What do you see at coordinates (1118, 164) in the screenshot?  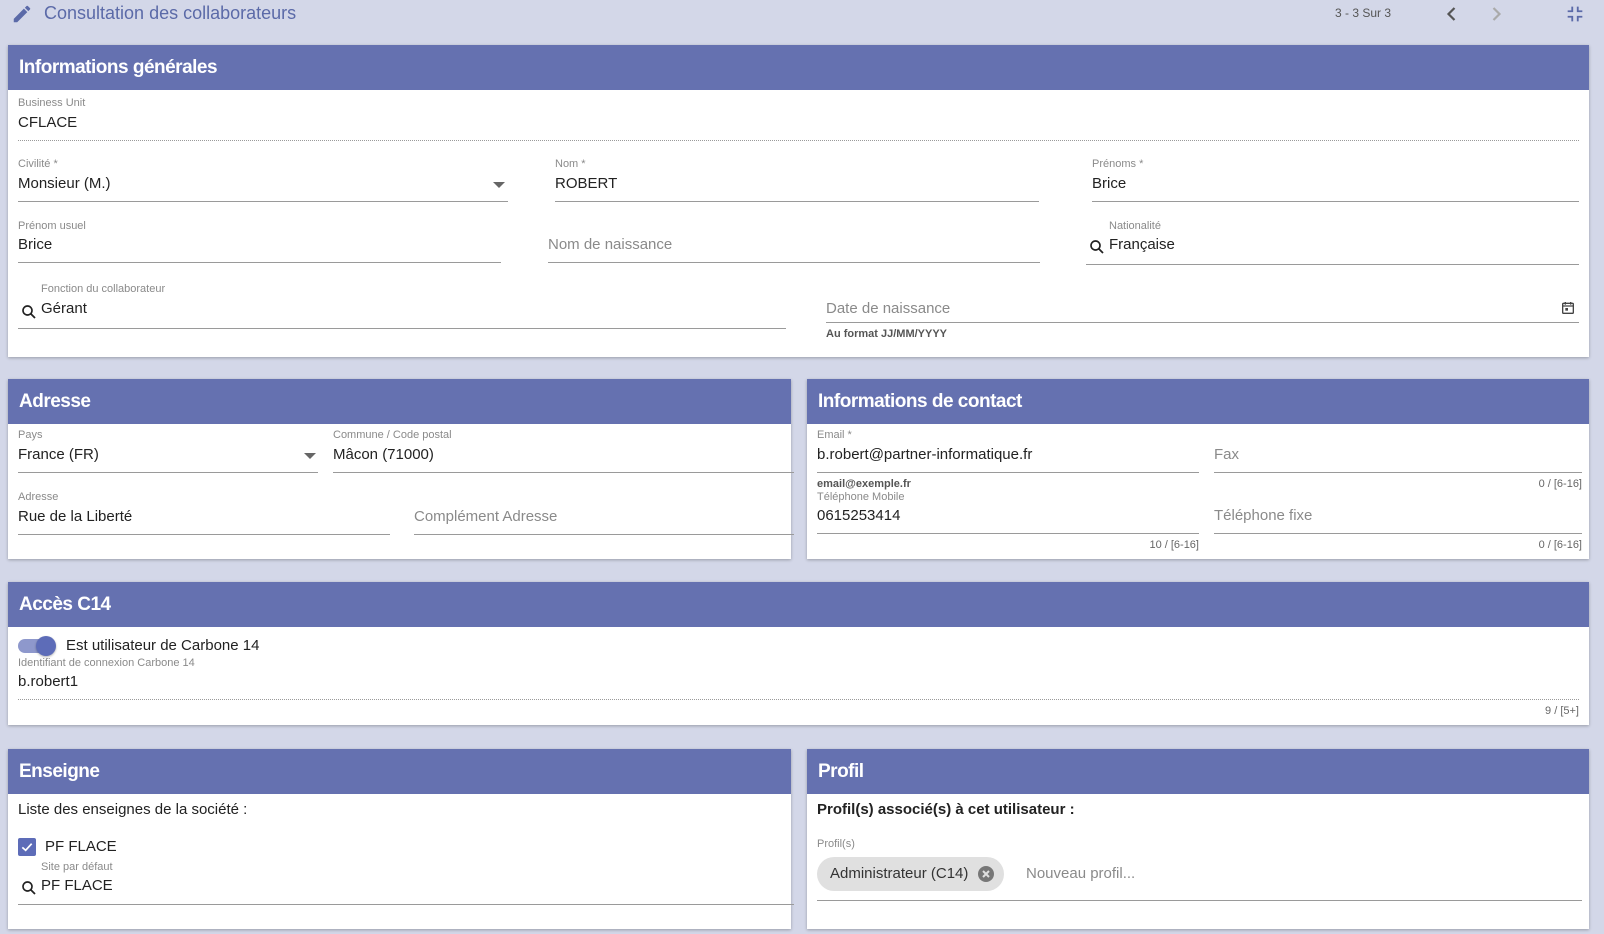 I see `prenoms-label: Prénoms *` at bounding box center [1118, 164].